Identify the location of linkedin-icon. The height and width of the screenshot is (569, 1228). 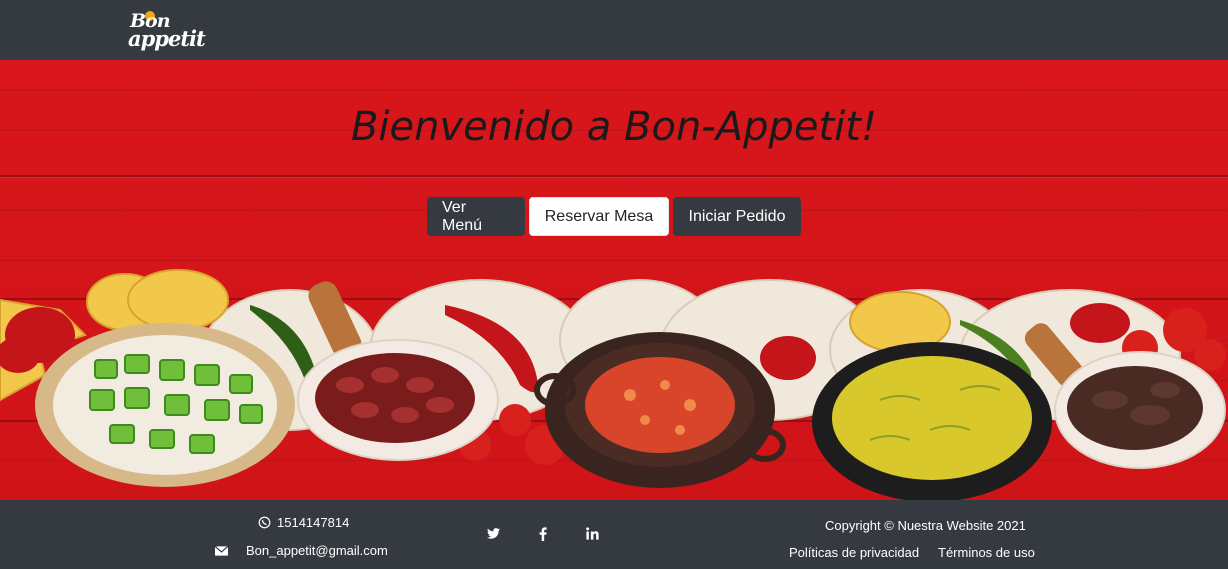
(592, 533).